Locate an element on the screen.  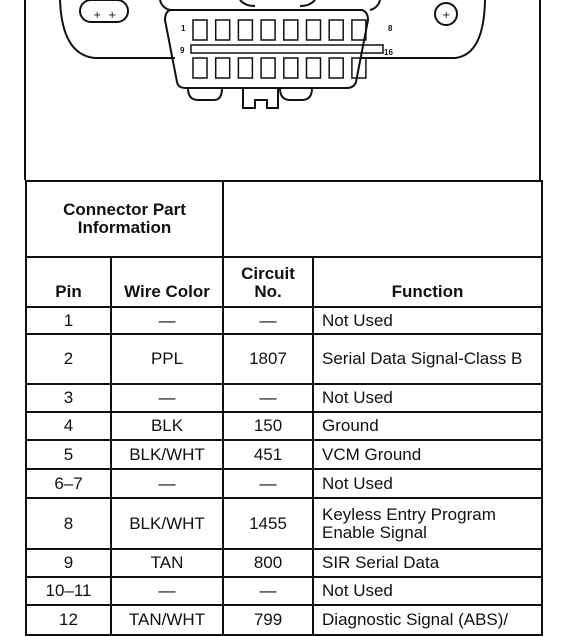
table-row: 4 BLK 150 Ground is located at coordinates (284, 426).